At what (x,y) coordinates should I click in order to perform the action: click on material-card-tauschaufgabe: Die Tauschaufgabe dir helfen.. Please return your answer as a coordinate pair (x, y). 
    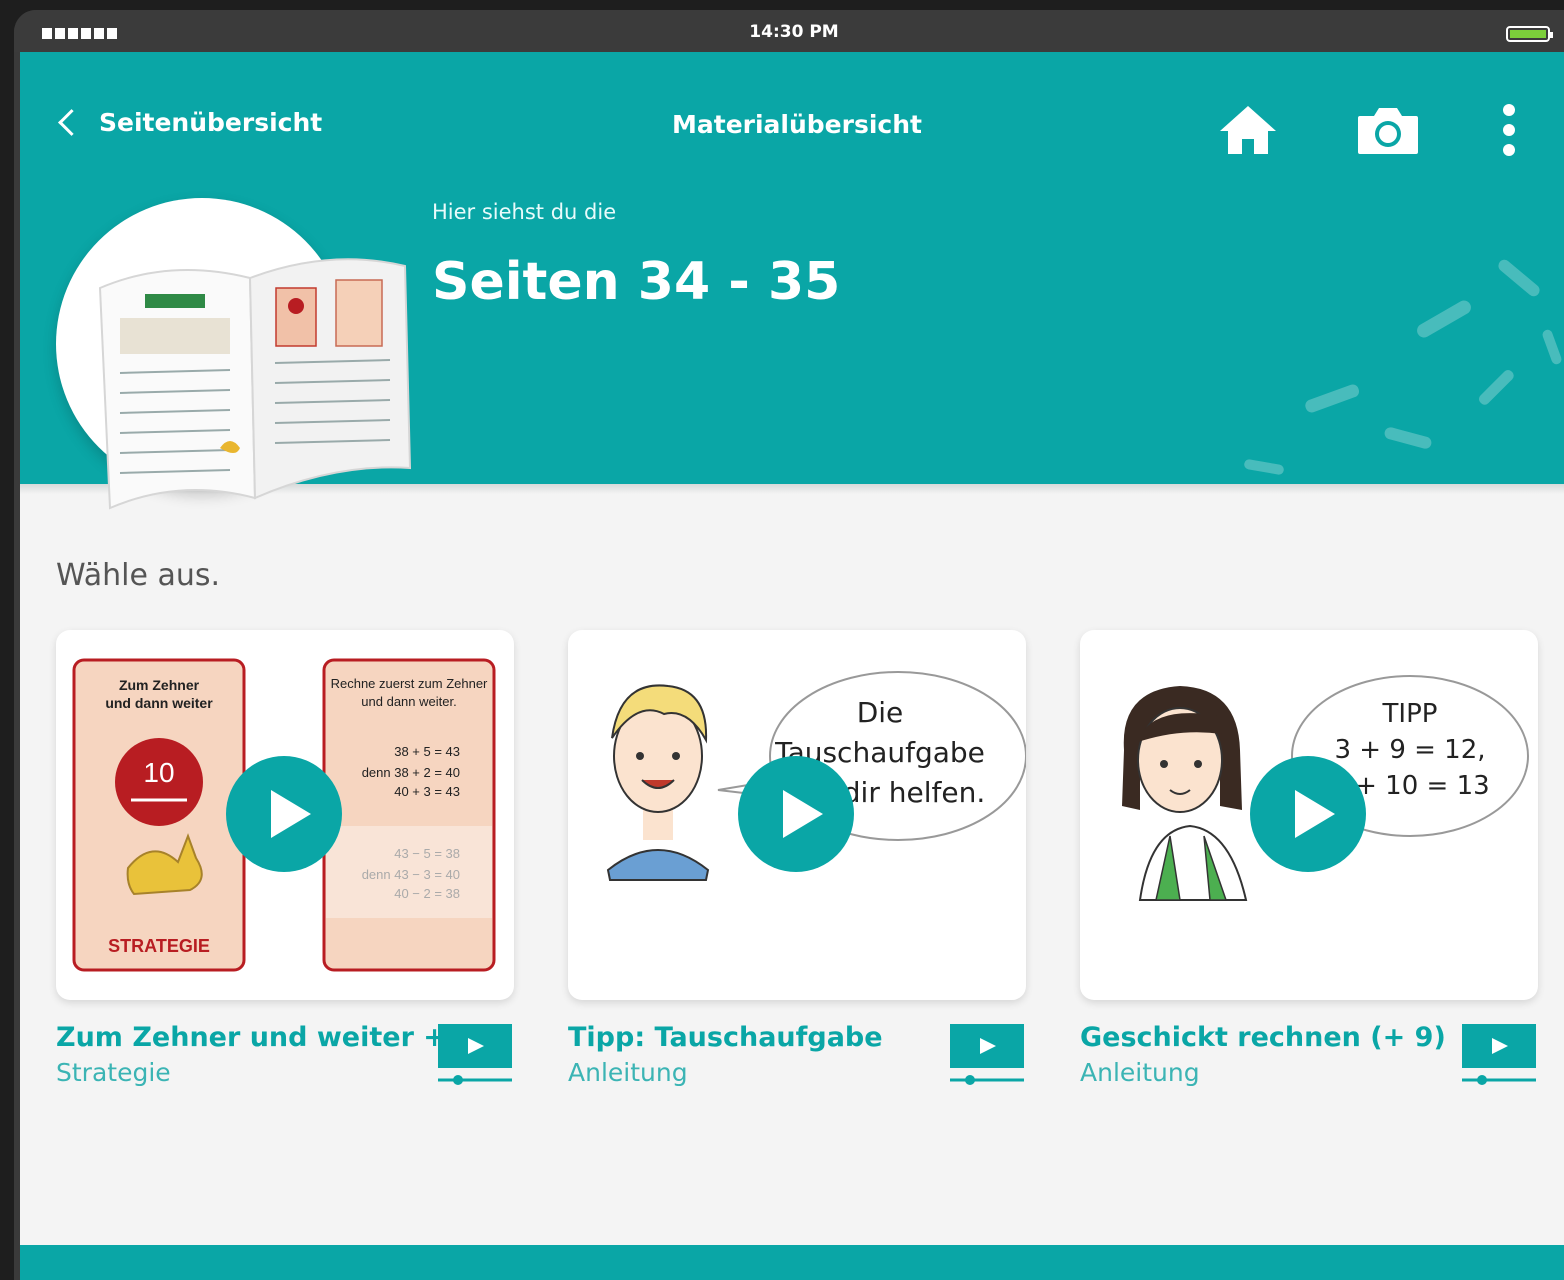
    Looking at the image, I should click on (797, 815).